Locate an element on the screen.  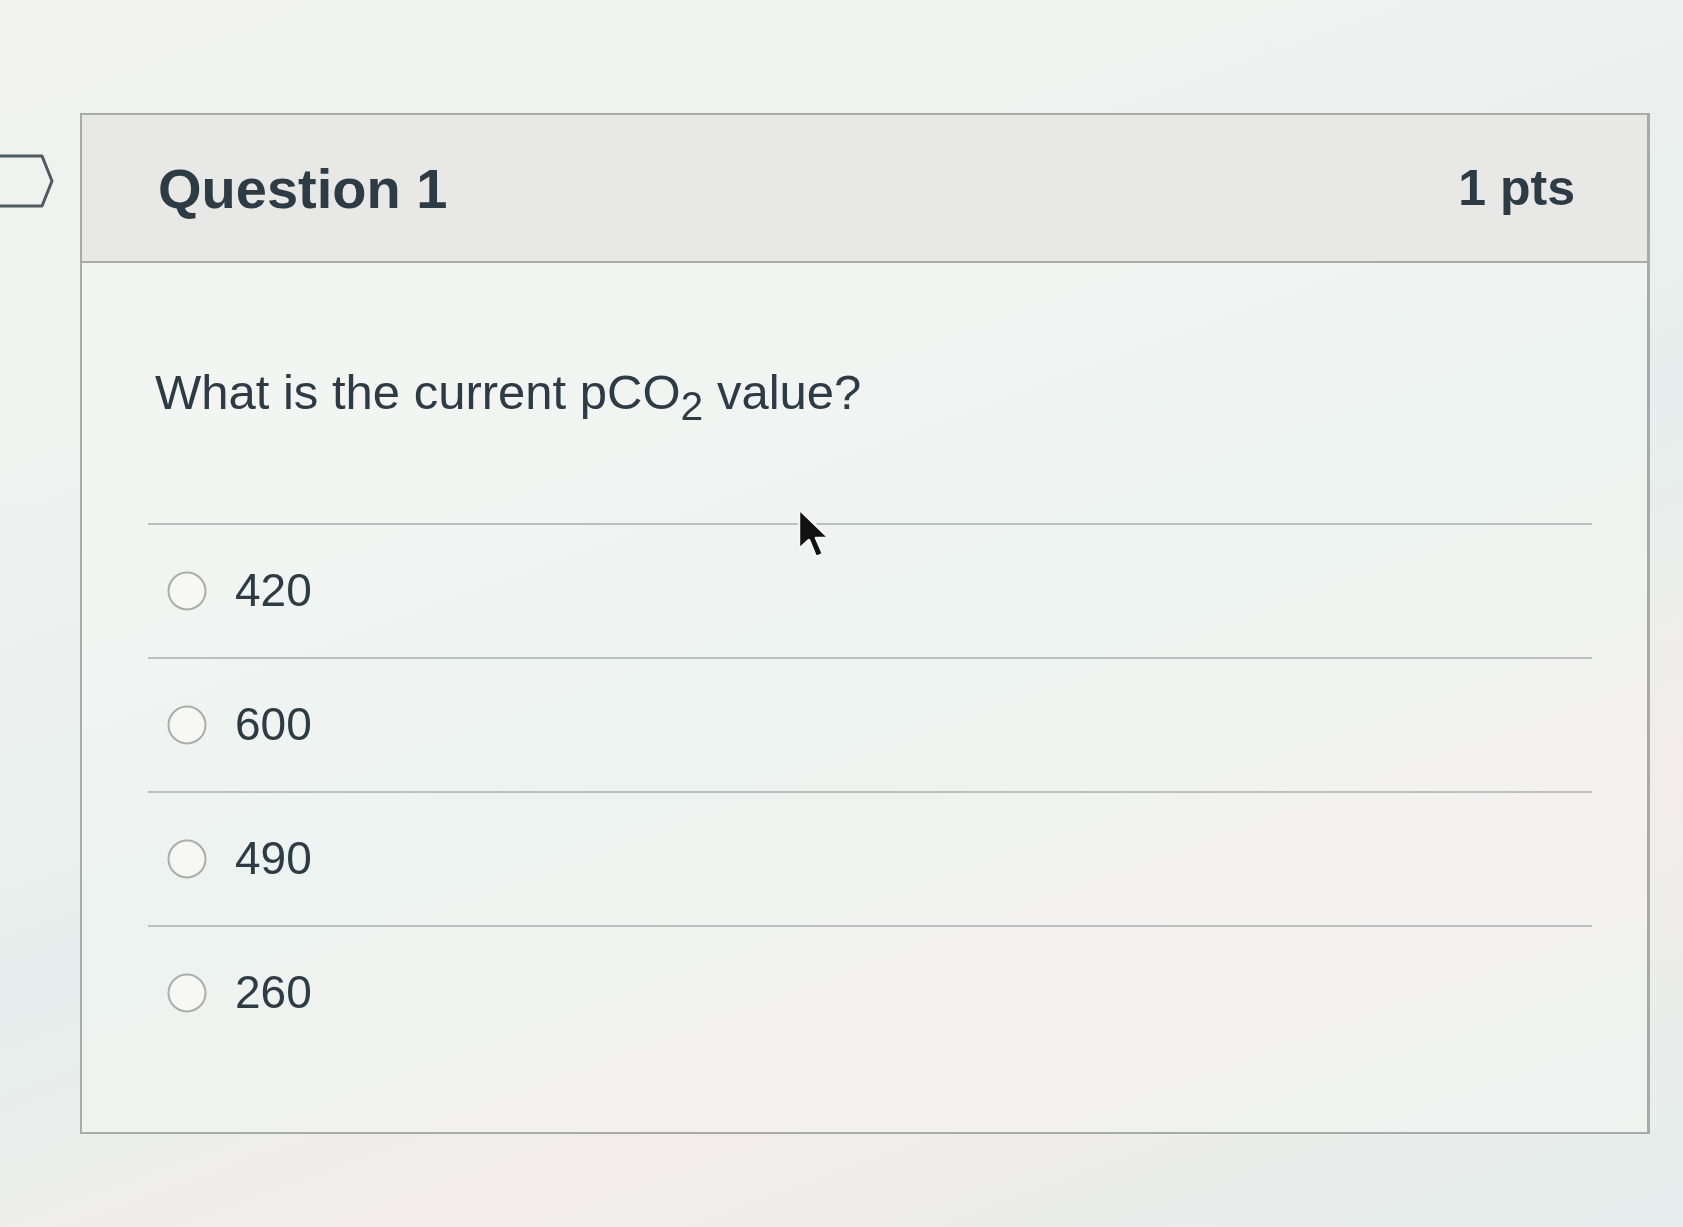
flag-outline-icon is located at coordinates (27, 181).